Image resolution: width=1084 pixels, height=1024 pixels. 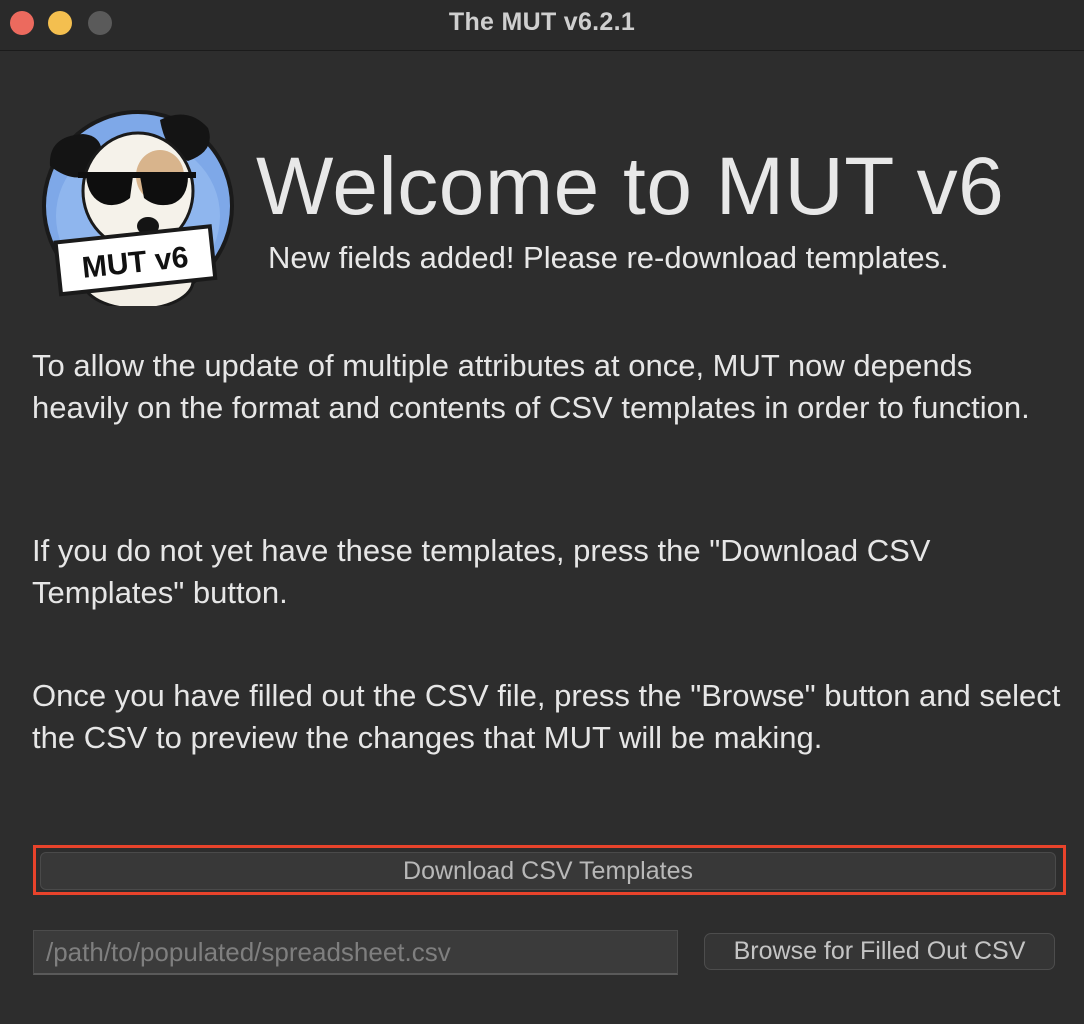 What do you see at coordinates (355, 952) in the screenshot?
I see `csv-path-input` at bounding box center [355, 952].